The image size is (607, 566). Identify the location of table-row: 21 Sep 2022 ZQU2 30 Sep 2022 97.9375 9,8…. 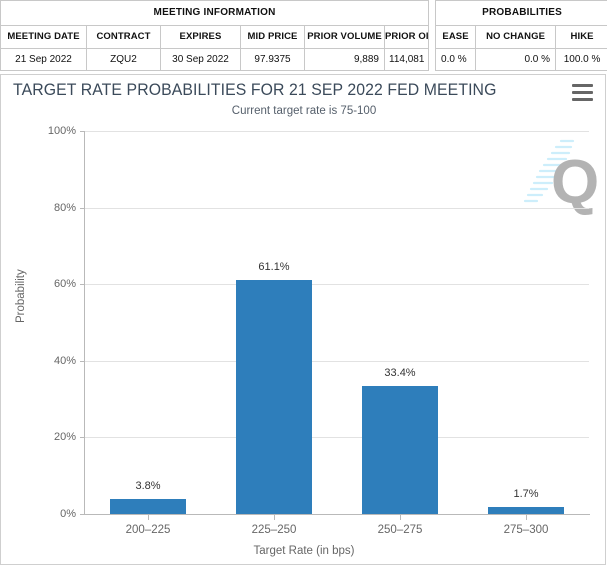
(215, 59).